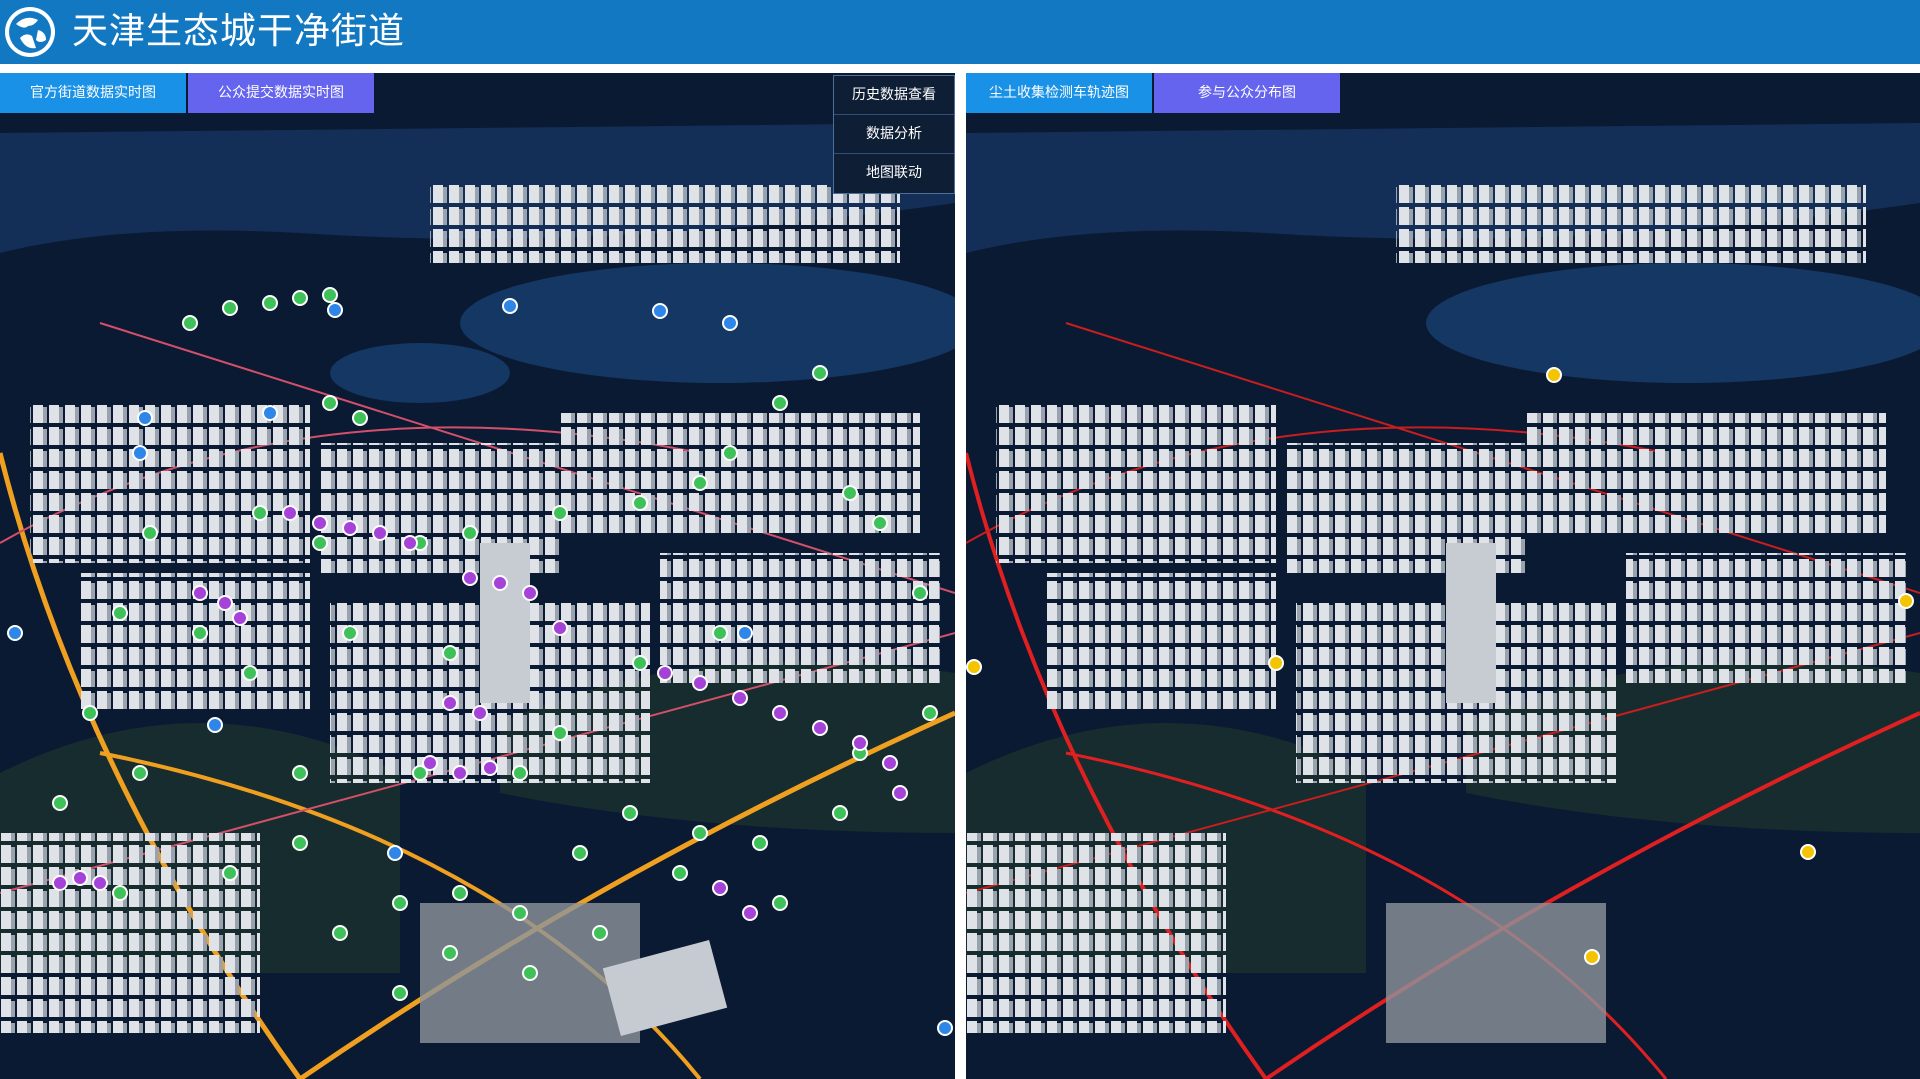 The width and height of the screenshot is (1920, 1079). Describe the element at coordinates (894, 95) in the screenshot. I see `menu-history-data: 历史数据查看` at that location.